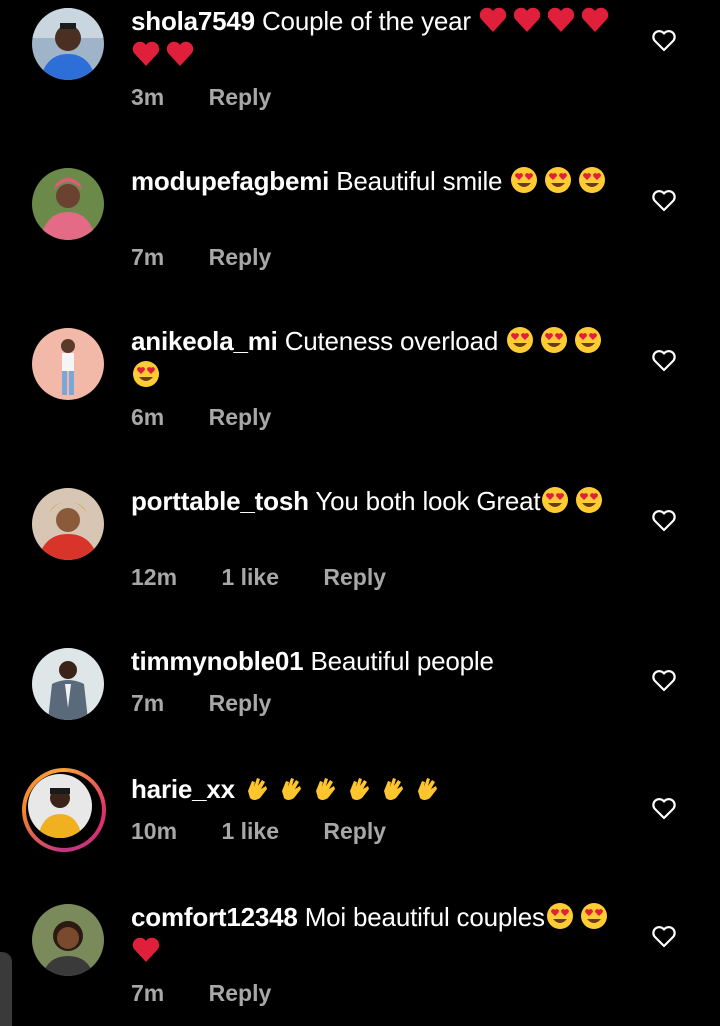 The image size is (720, 1026). What do you see at coordinates (376, 38) in the screenshot?
I see `comment-body: shola7549 Couple of the year` at bounding box center [376, 38].